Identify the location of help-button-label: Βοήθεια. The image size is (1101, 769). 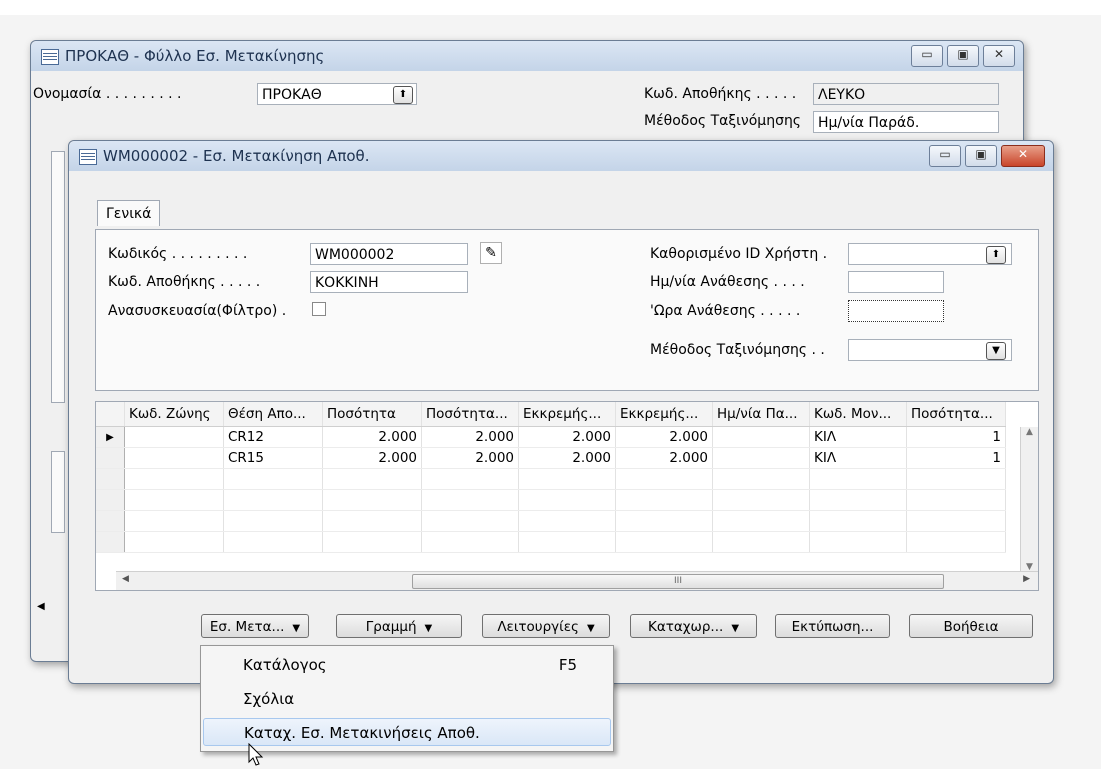
(971, 627).